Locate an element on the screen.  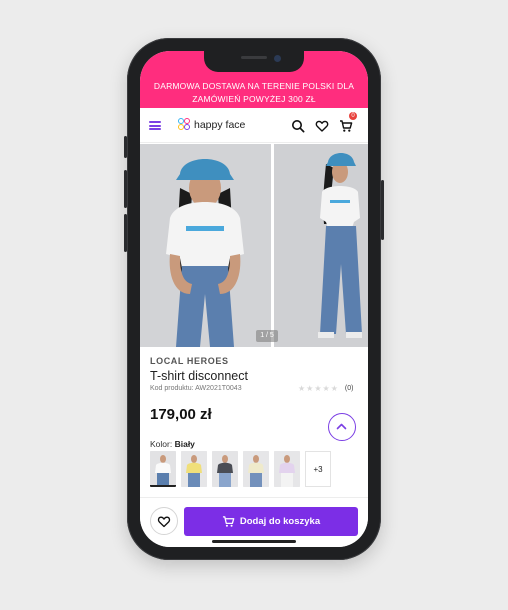
logo-text: happy face is located at coordinates (220, 124).